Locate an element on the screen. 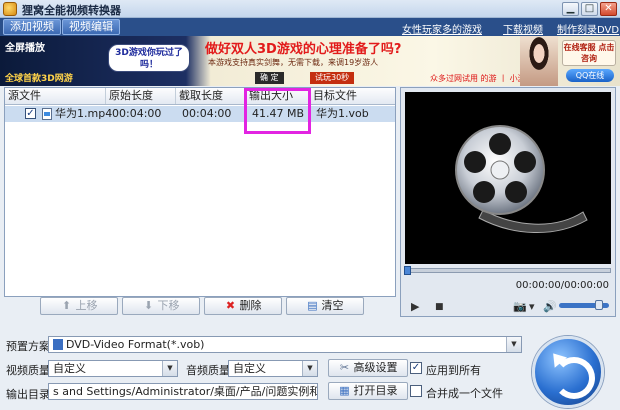 The image size is (620, 410). video-quality-label: 视频质量: is located at coordinates (30, 370).